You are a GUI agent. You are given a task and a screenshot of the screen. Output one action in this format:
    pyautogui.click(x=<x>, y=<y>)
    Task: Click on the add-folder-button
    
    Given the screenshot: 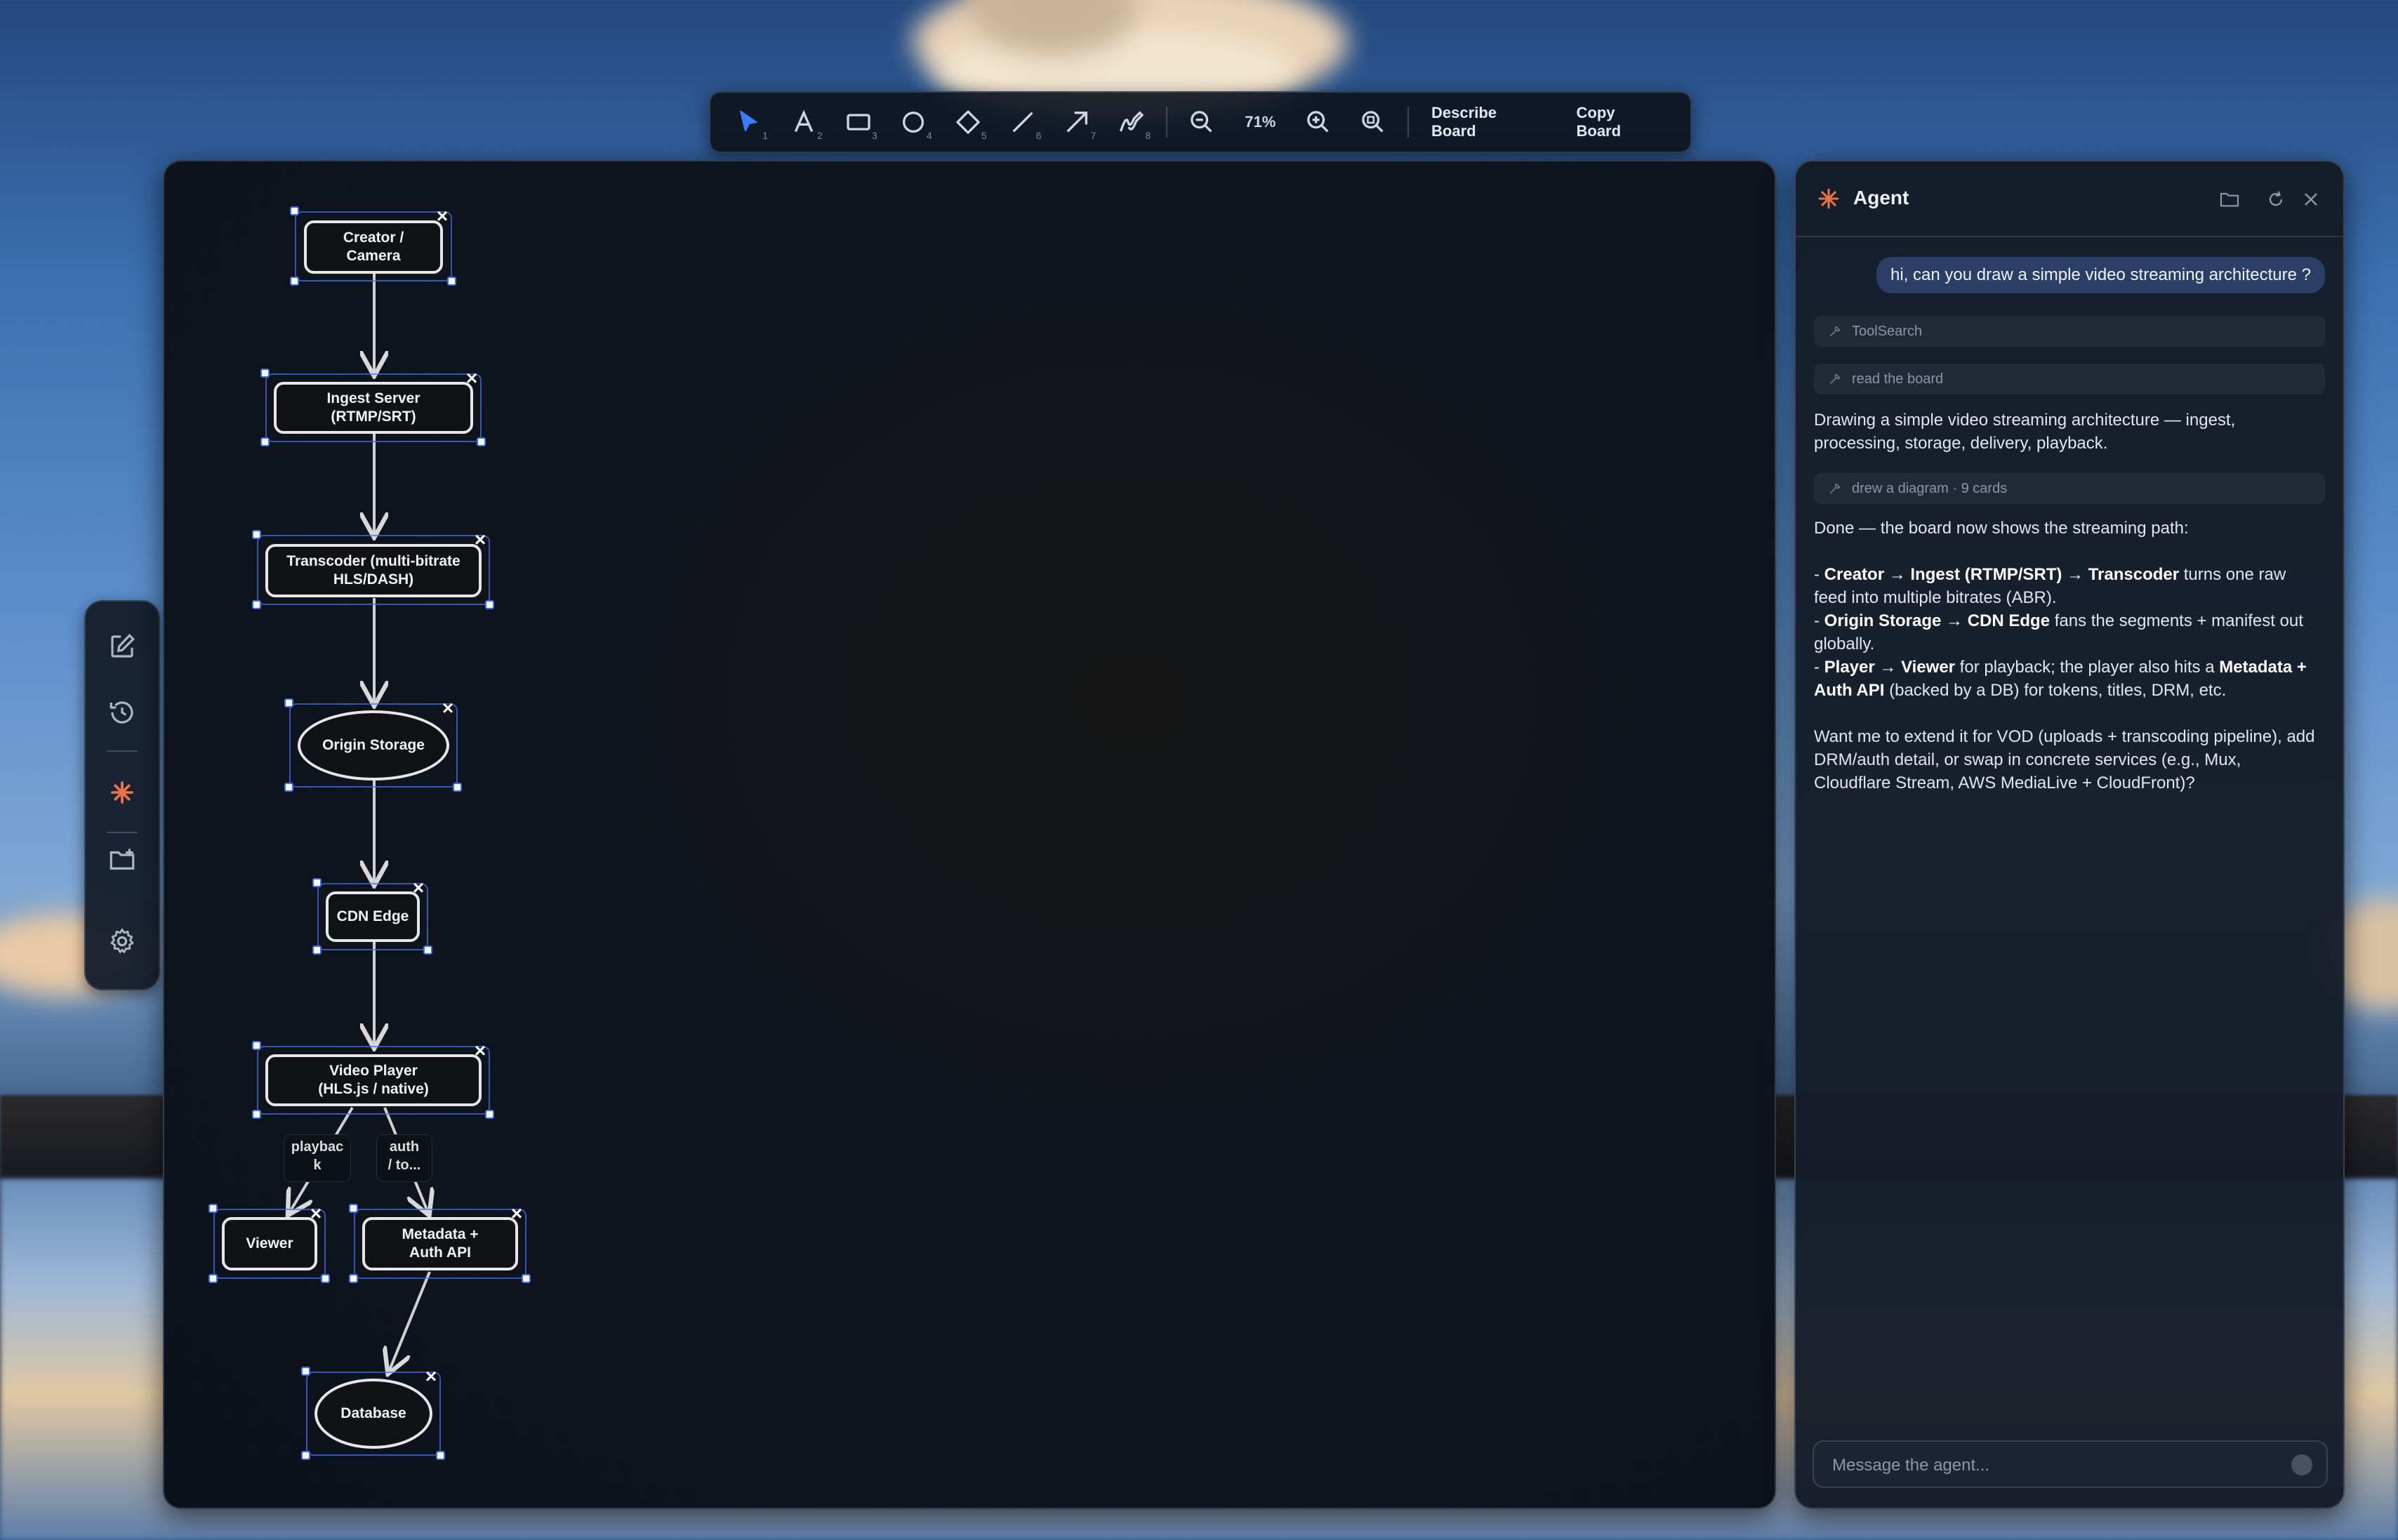 What is the action you would take?
    pyautogui.click(x=122, y=860)
    